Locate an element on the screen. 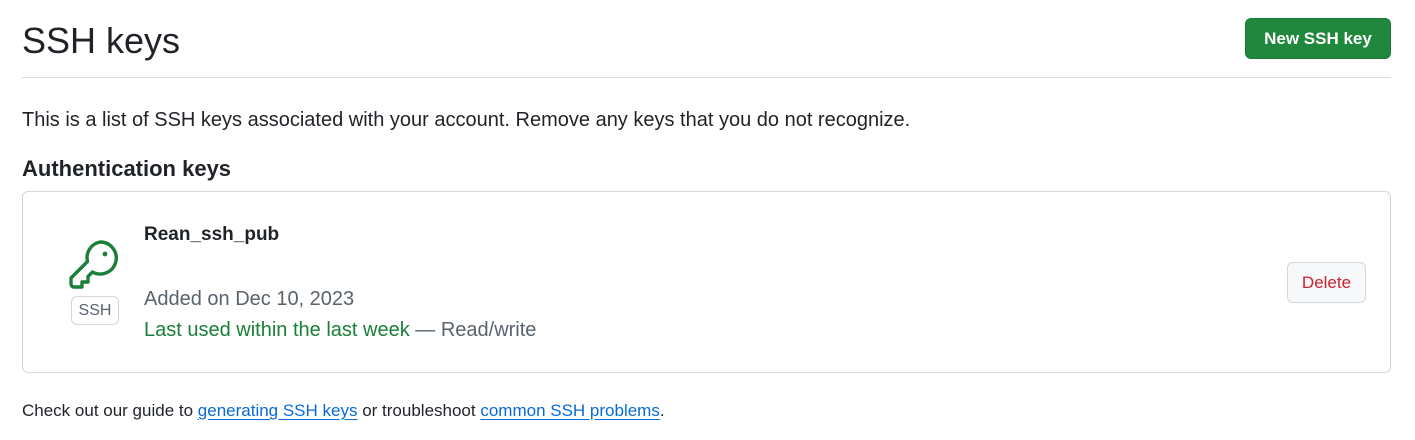 This screenshot has height=440, width=1415. footer-middle: or troubleshoot is located at coordinates (419, 410).